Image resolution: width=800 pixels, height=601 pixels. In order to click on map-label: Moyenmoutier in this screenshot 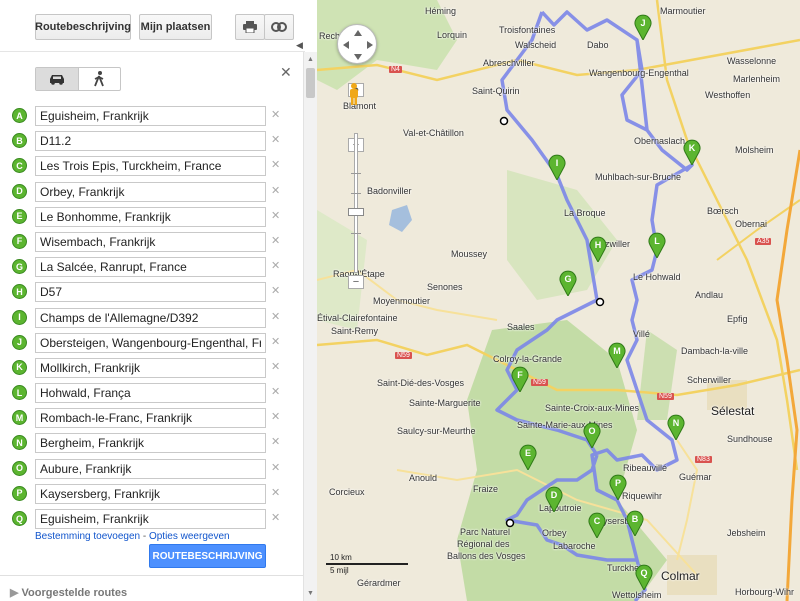, I will do `click(402, 301)`.